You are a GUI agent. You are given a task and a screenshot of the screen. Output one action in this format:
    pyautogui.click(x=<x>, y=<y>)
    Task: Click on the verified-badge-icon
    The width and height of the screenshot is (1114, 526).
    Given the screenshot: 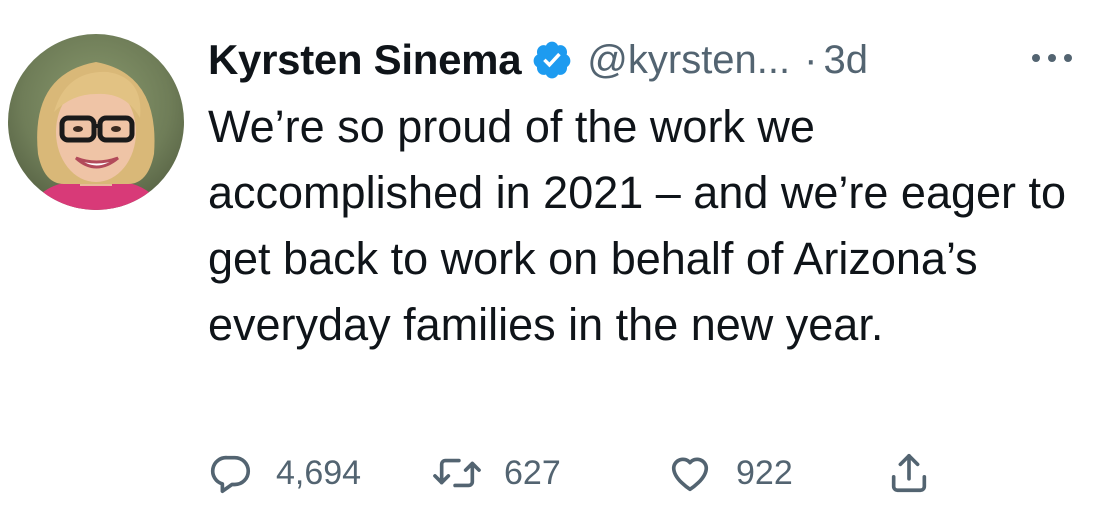 What is the action you would take?
    pyautogui.click(x=552, y=60)
    